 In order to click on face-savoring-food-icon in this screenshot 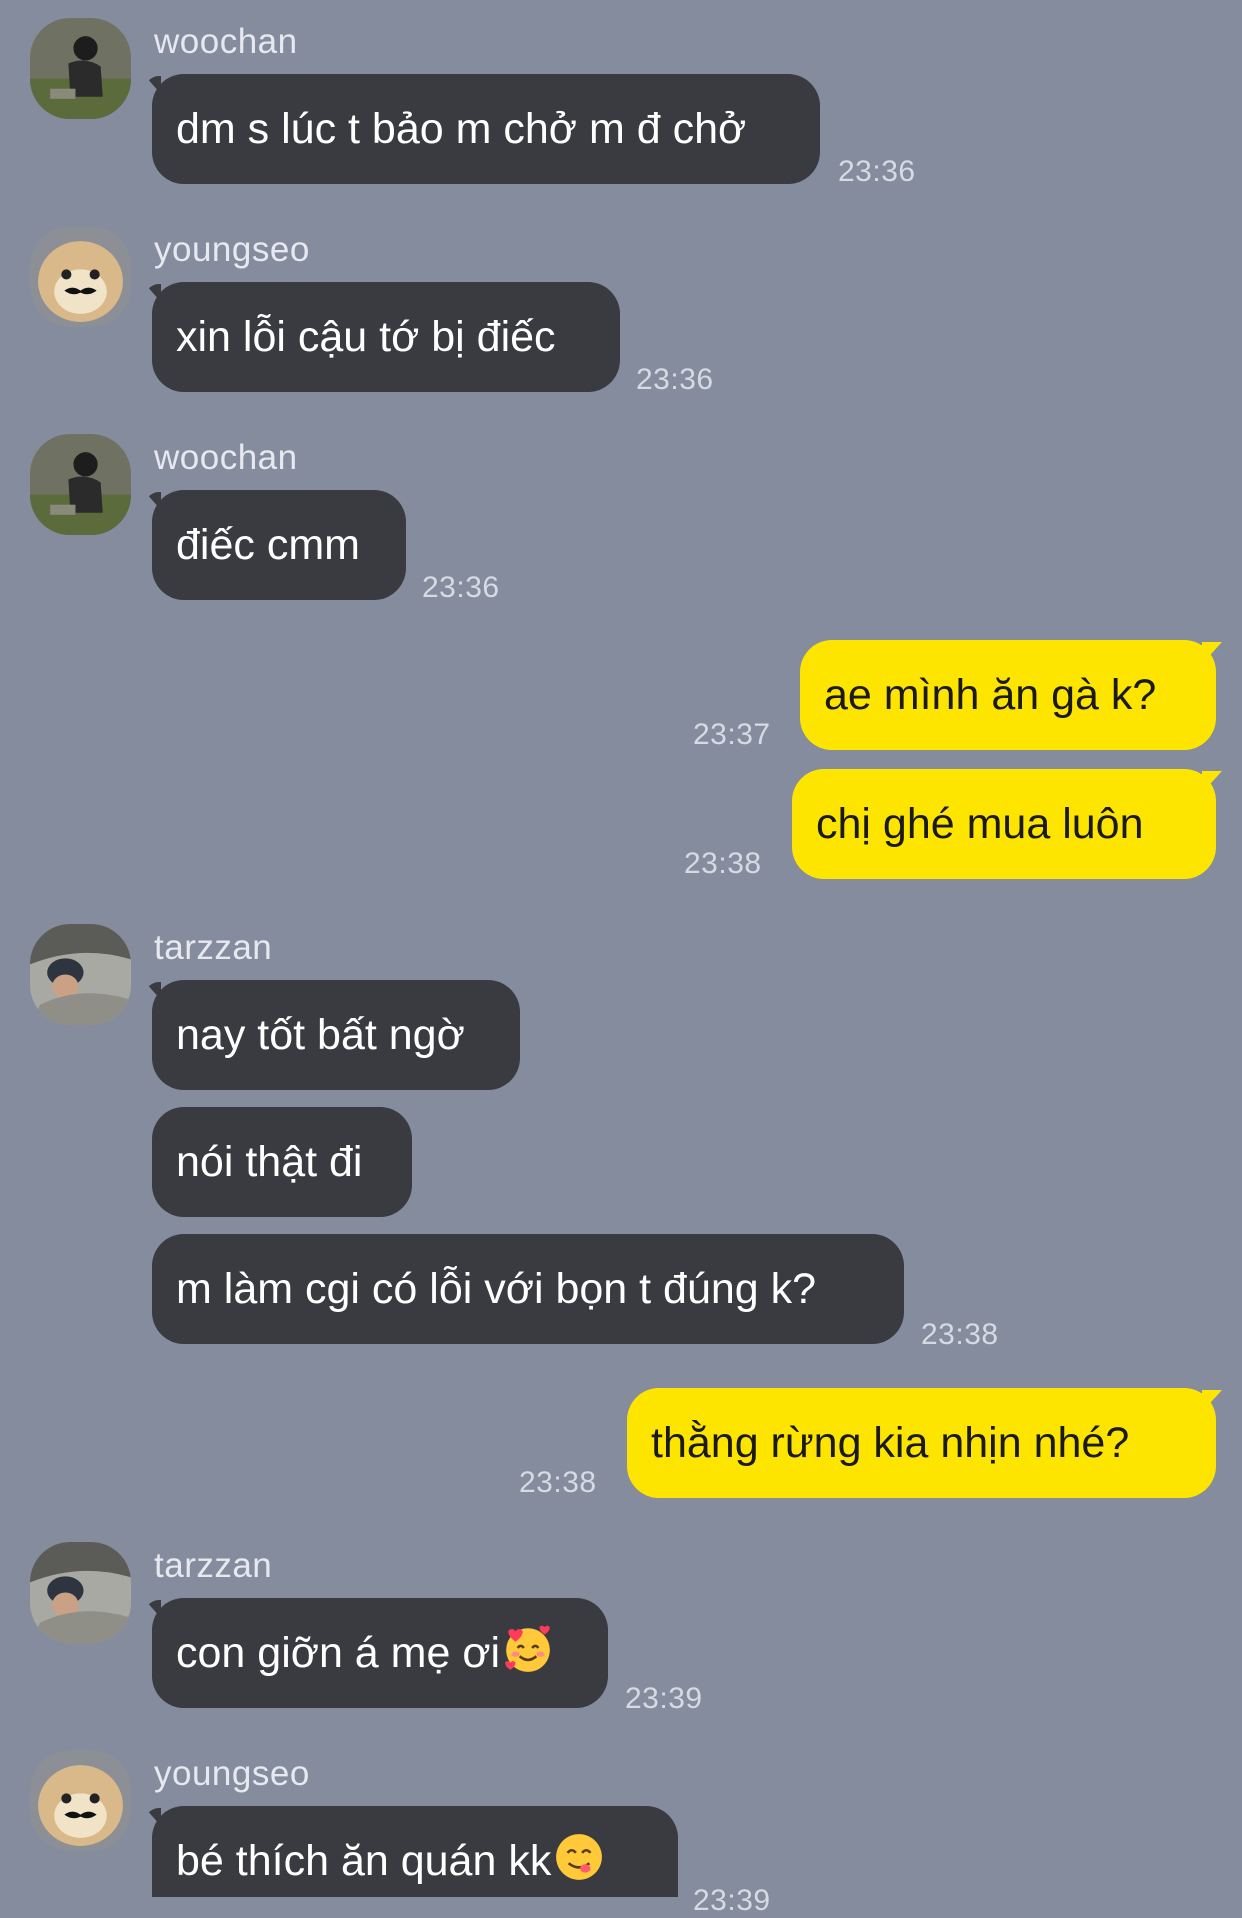, I will do `click(579, 1857)`.